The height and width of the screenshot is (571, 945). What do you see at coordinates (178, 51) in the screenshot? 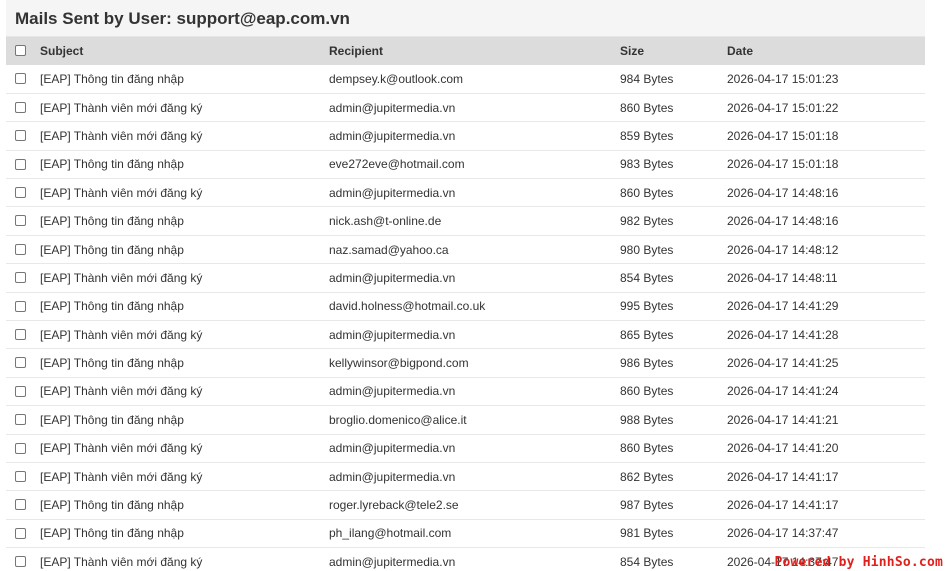
I see `column-header-subject: Subject` at bounding box center [178, 51].